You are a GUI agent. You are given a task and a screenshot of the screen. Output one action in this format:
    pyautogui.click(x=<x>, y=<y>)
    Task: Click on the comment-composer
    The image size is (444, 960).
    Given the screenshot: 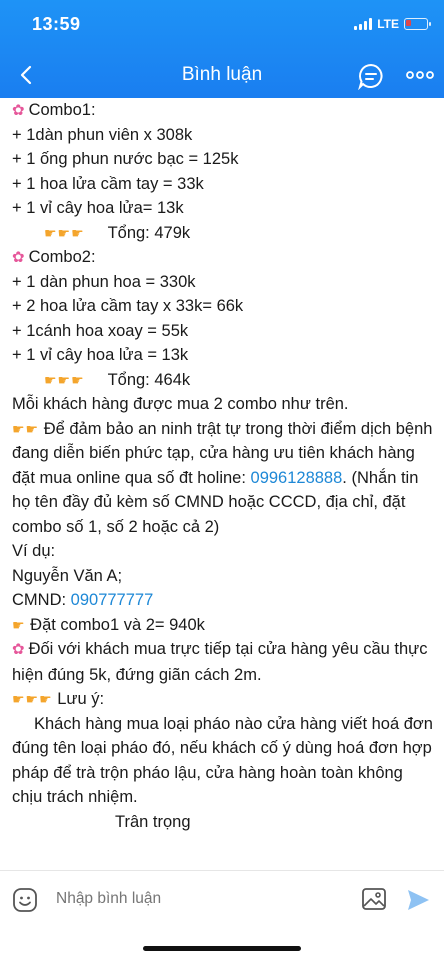 What is the action you would take?
    pyautogui.click(x=222, y=899)
    